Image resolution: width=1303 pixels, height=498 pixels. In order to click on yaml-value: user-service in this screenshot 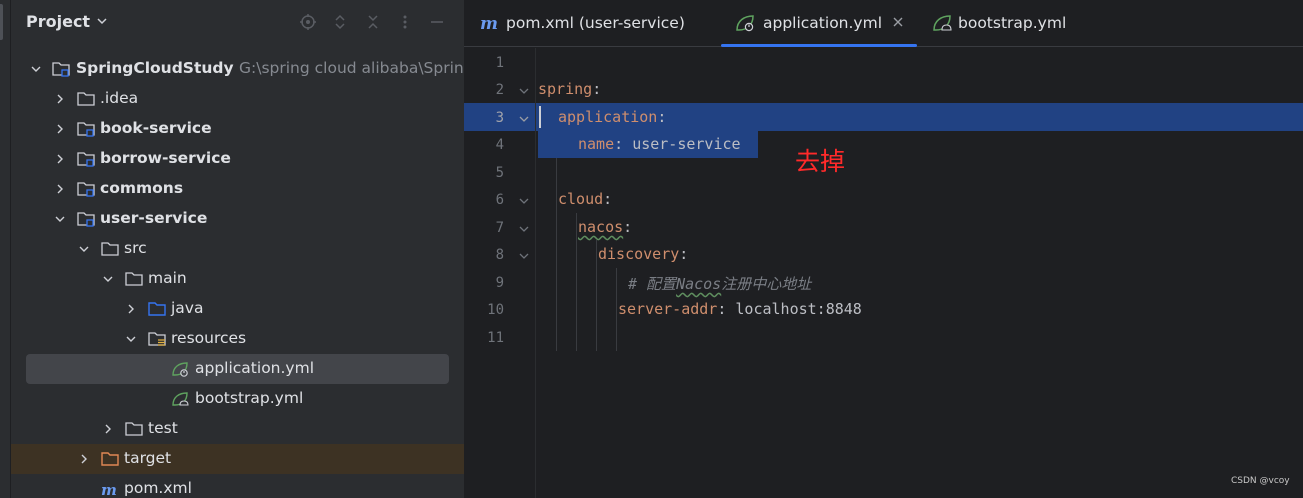, I will do `click(686, 144)`.